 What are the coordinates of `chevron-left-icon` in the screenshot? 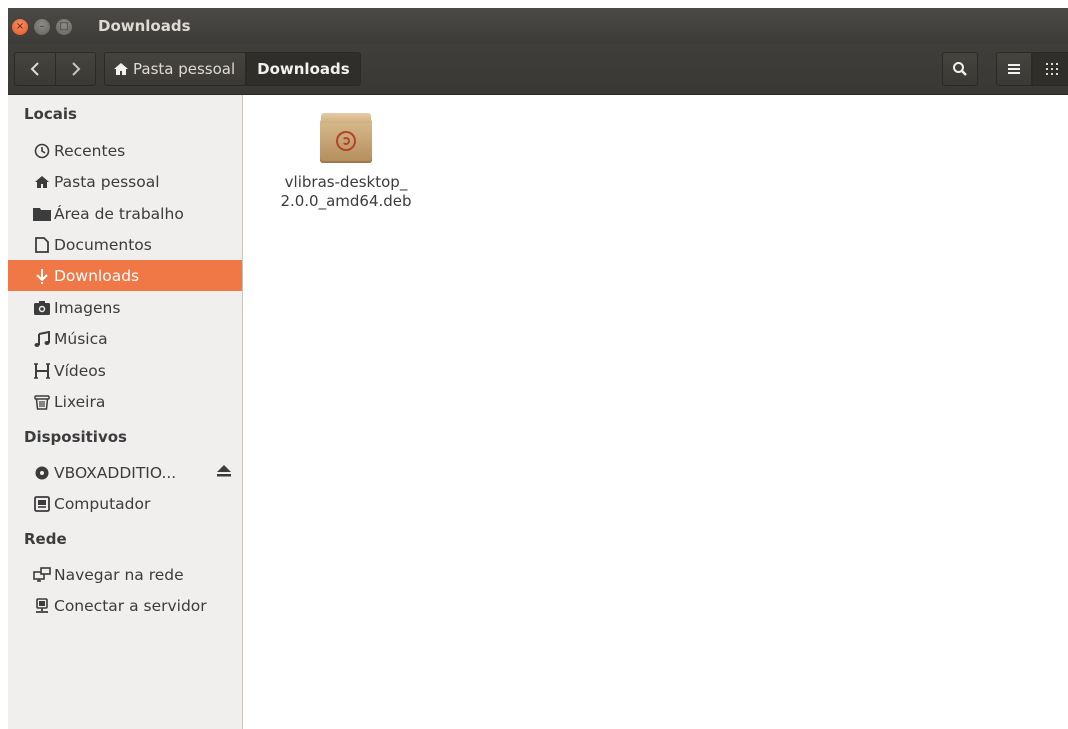 It's located at (34, 69).